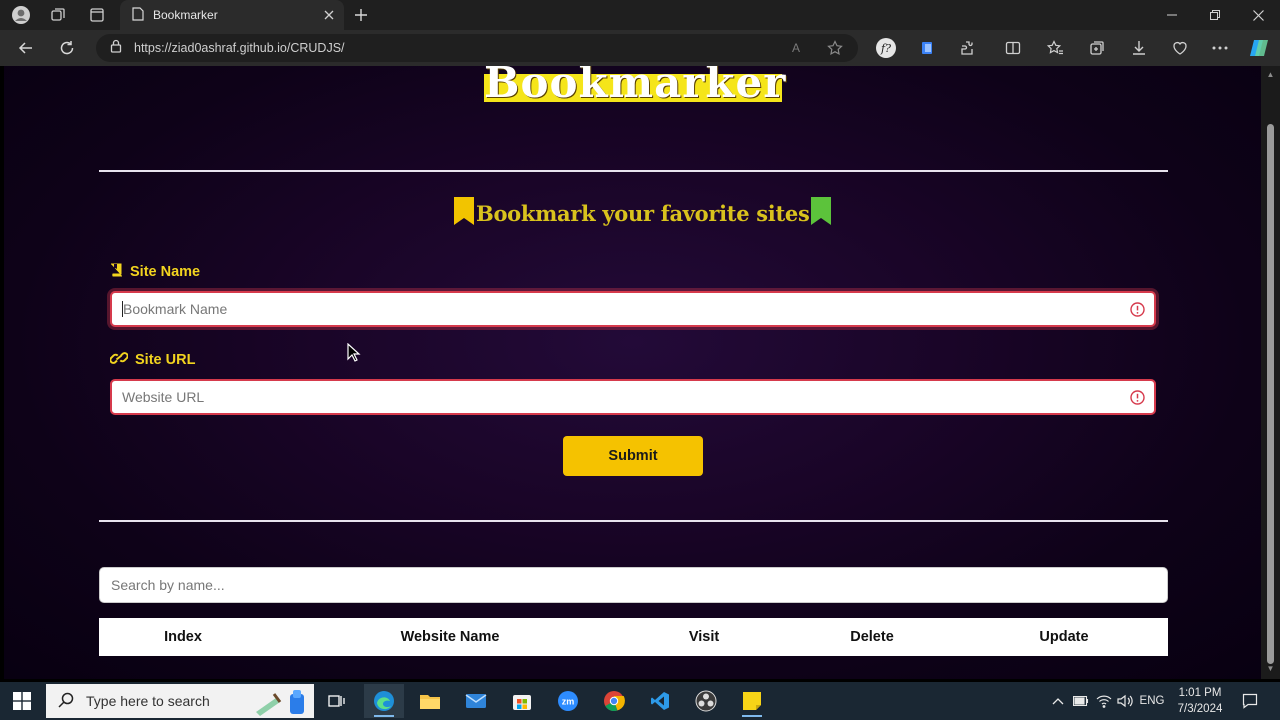 Image resolution: width=1280 pixels, height=720 pixels. What do you see at coordinates (329, 15) in the screenshot?
I see `tab-close-icon` at bounding box center [329, 15].